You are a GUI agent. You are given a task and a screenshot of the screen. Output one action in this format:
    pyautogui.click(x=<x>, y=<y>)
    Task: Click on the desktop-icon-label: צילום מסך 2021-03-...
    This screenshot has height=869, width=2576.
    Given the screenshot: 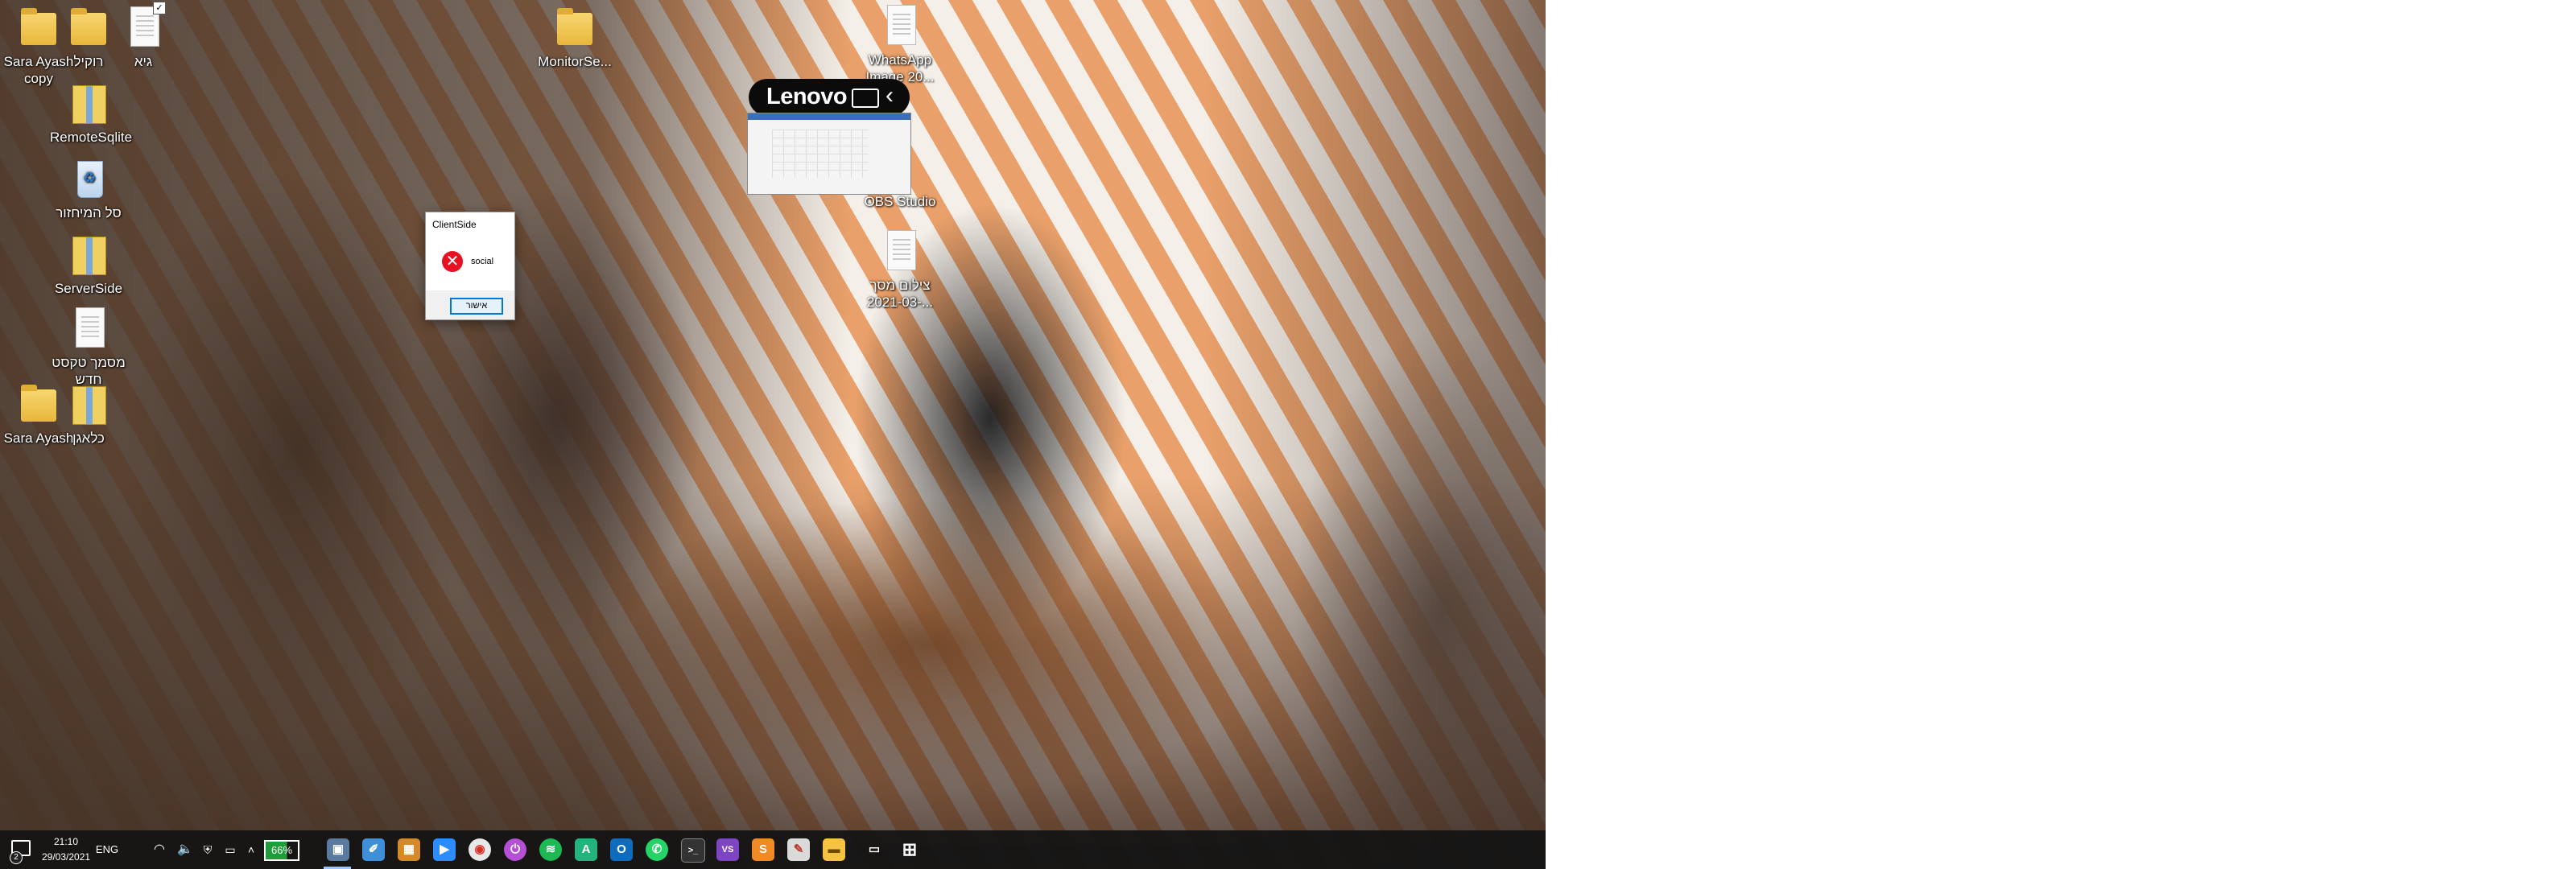 What is the action you would take?
    pyautogui.click(x=900, y=294)
    